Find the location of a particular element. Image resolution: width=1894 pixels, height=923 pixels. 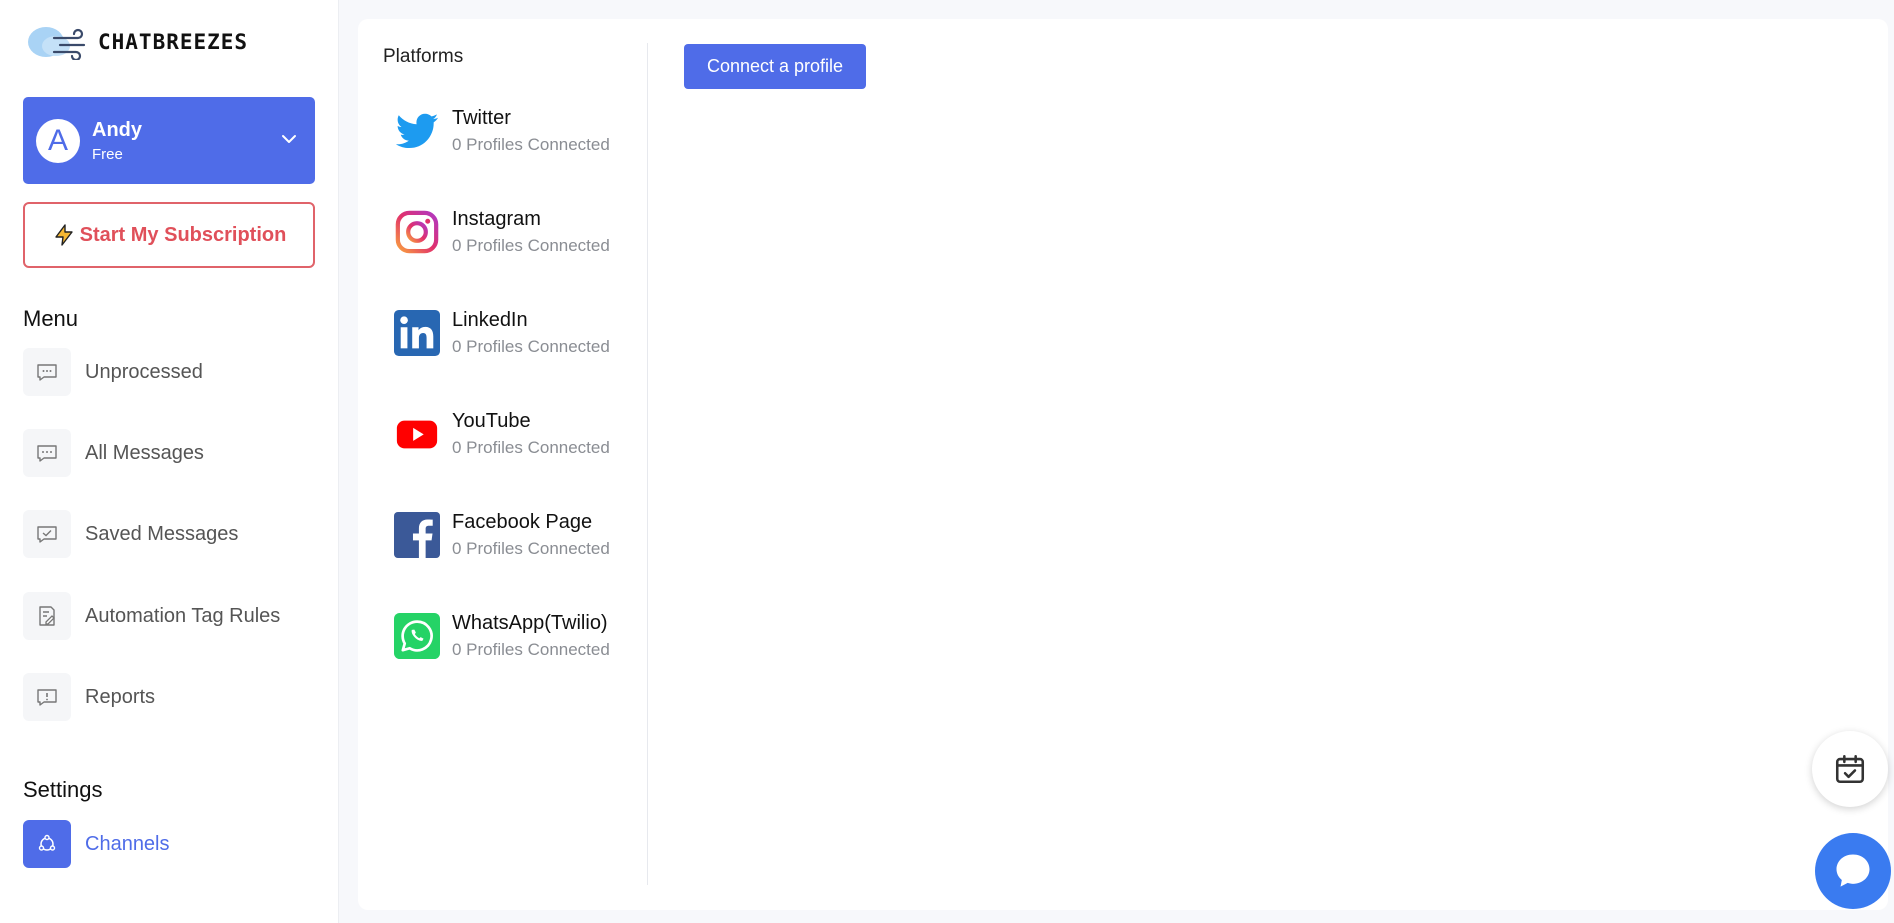

sidebar-item-label: Channels is located at coordinates (127, 843).